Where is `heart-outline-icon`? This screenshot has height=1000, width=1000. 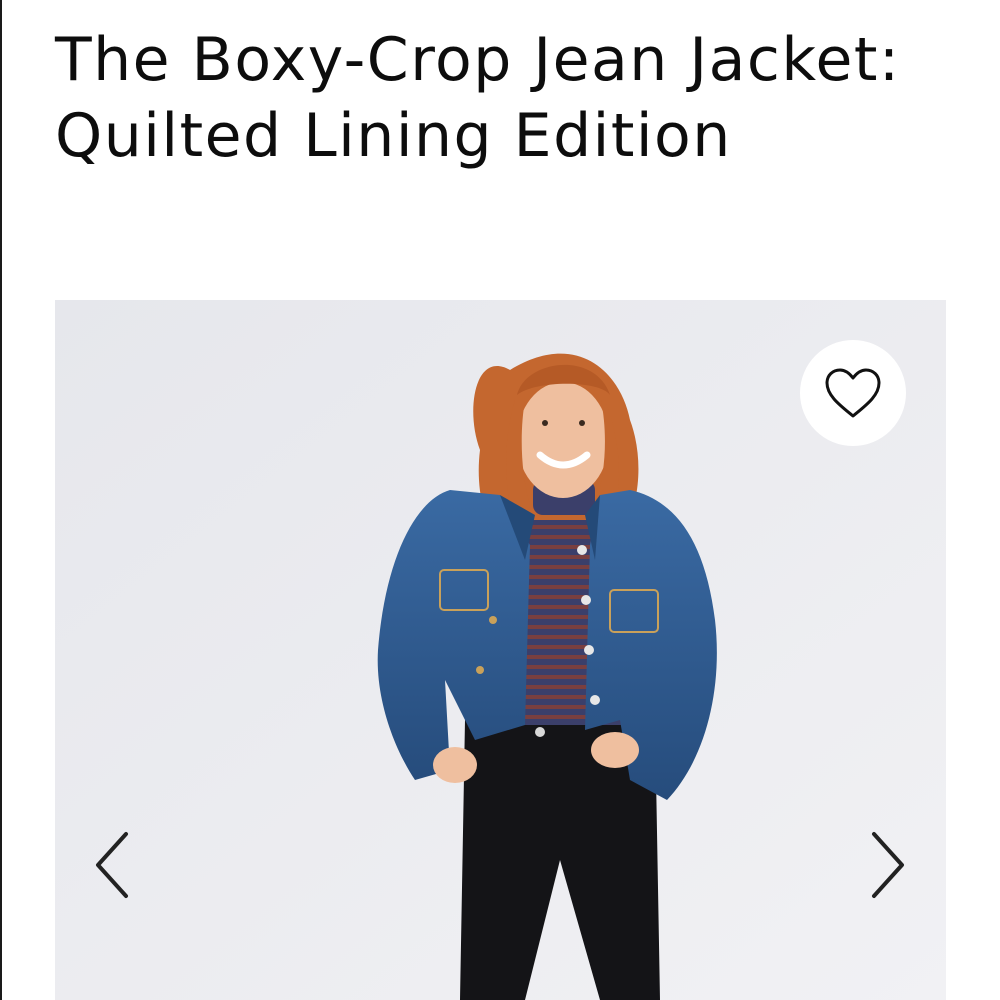
heart-outline-icon is located at coordinates (853, 393).